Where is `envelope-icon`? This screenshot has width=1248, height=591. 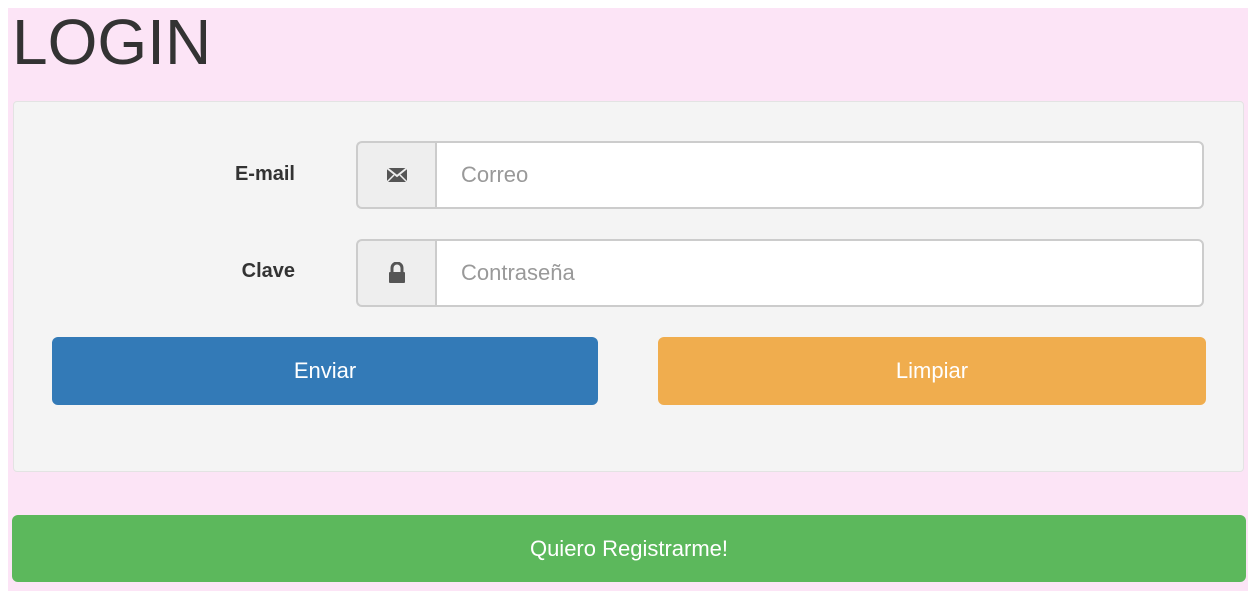
envelope-icon is located at coordinates (395, 175).